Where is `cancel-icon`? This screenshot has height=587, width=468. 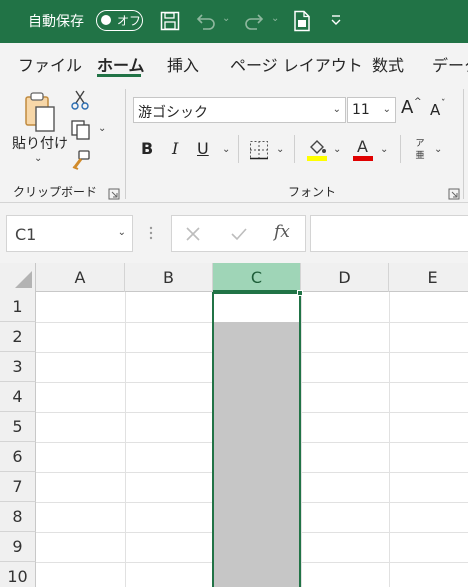
cancel-icon is located at coordinates (193, 234).